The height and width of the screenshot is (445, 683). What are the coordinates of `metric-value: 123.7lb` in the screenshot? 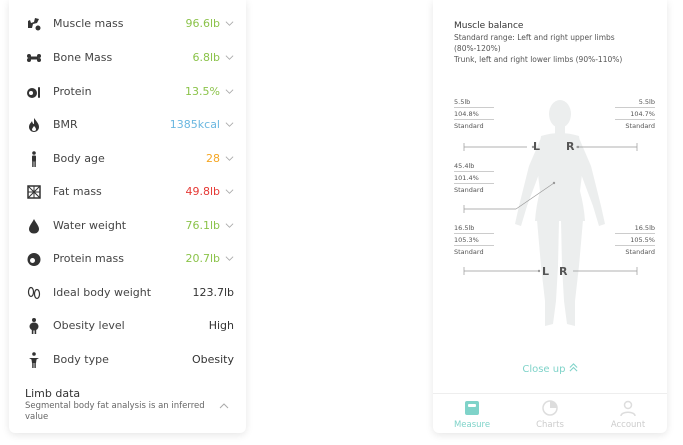 It's located at (213, 292).